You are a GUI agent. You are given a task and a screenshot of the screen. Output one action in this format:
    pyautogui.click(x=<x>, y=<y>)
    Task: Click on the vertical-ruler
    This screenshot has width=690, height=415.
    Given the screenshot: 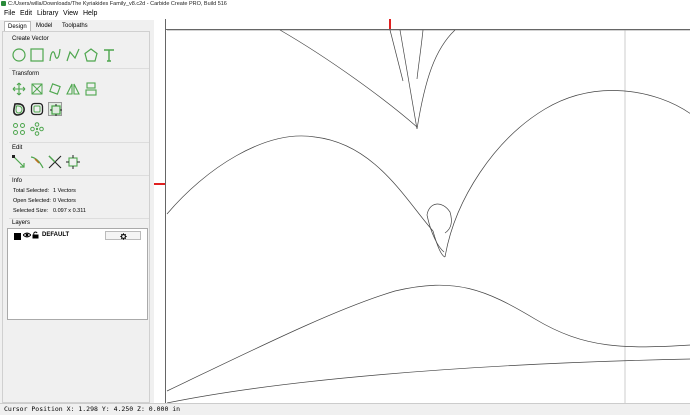 What is the action you would take?
    pyautogui.click(x=160, y=211)
    